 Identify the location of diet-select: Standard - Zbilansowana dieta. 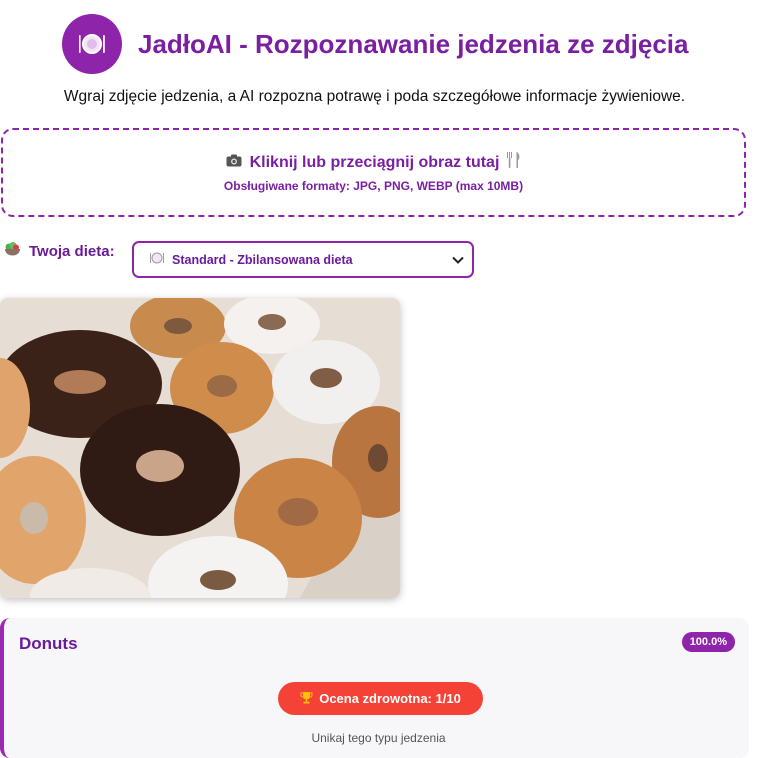
(303, 259).